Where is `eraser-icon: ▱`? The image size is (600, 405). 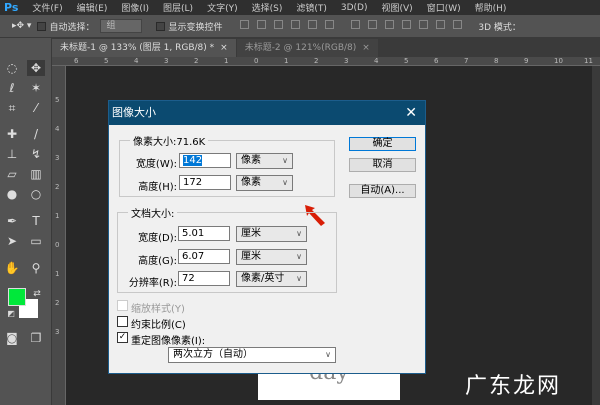 eraser-icon: ▱ is located at coordinates (12, 174).